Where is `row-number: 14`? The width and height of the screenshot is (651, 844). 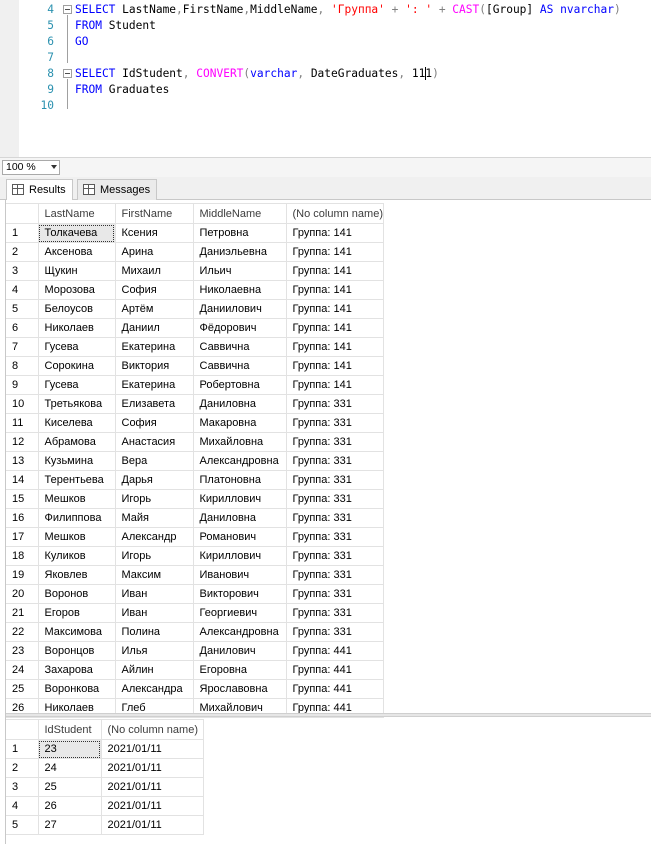 row-number: 14 is located at coordinates (22, 480).